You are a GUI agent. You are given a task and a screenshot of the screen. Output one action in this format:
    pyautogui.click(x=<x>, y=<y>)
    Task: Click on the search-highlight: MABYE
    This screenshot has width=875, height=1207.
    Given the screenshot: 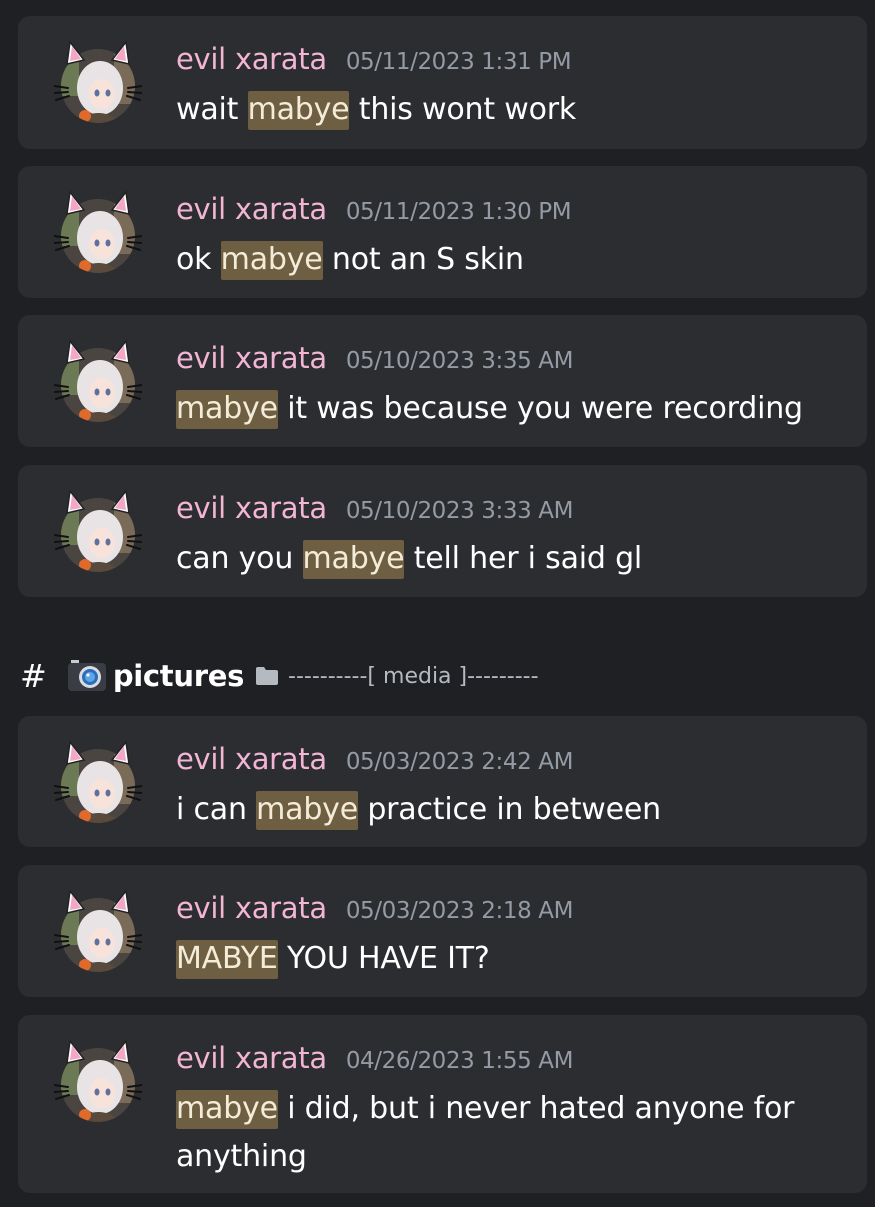 What is the action you would take?
    pyautogui.click(x=227, y=959)
    